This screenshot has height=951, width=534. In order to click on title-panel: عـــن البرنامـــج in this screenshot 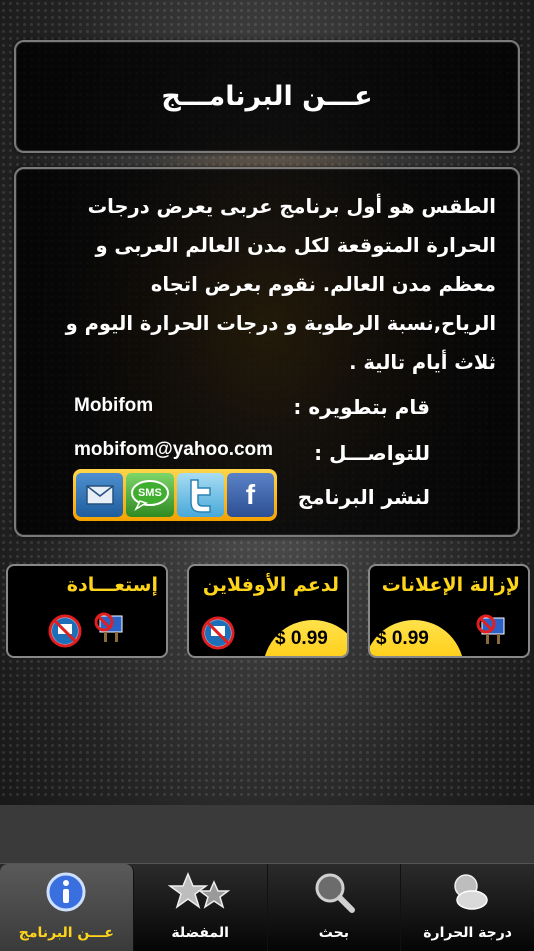, I will do `click(267, 96)`.